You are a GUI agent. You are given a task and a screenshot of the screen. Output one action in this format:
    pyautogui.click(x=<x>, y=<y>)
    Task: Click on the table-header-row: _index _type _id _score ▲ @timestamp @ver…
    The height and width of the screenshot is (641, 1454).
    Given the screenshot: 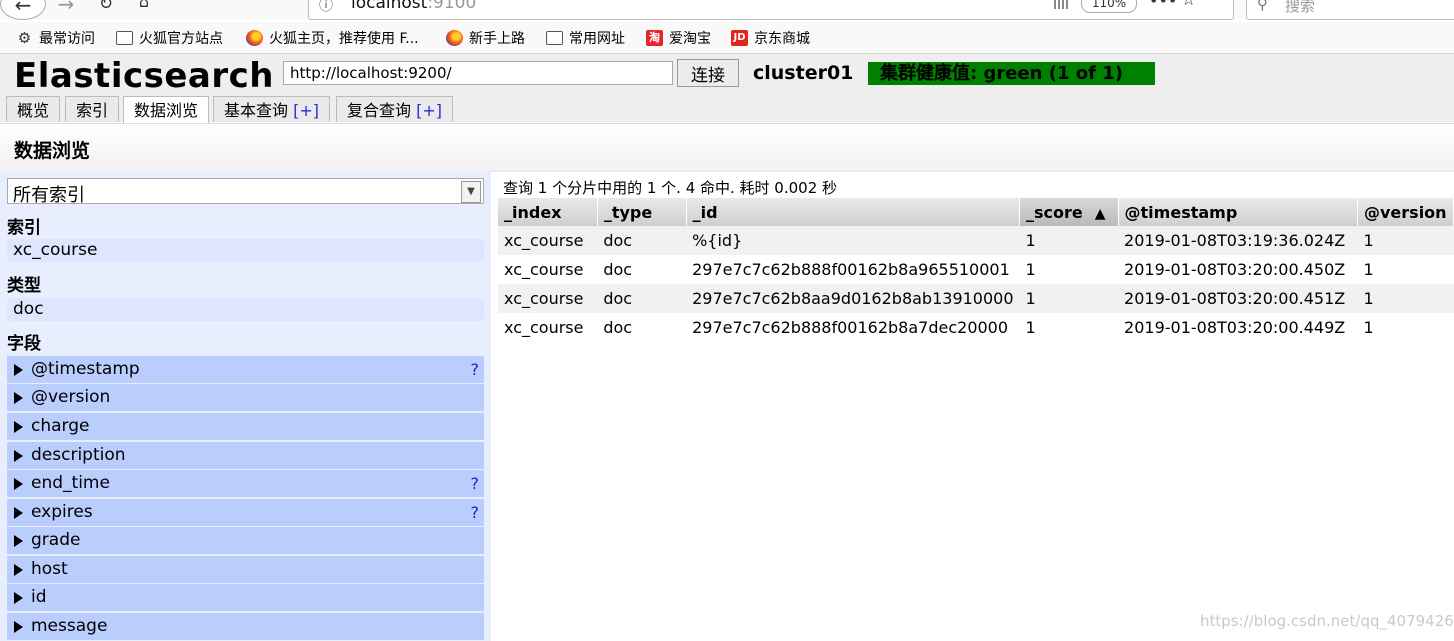 What is the action you would take?
    pyautogui.click(x=976, y=212)
    